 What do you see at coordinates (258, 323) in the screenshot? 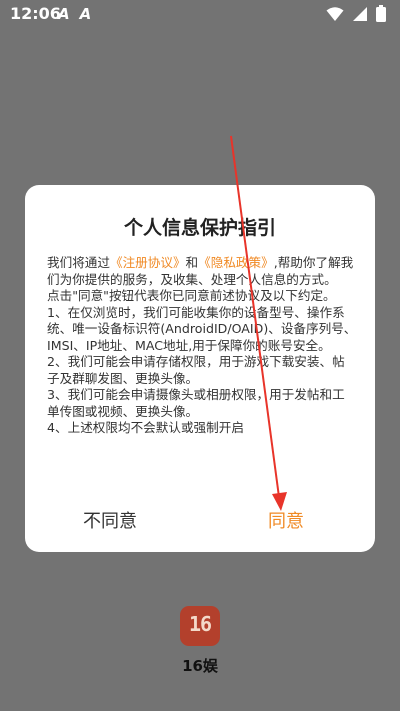
I see `annotation-arrow-icon` at bounding box center [258, 323].